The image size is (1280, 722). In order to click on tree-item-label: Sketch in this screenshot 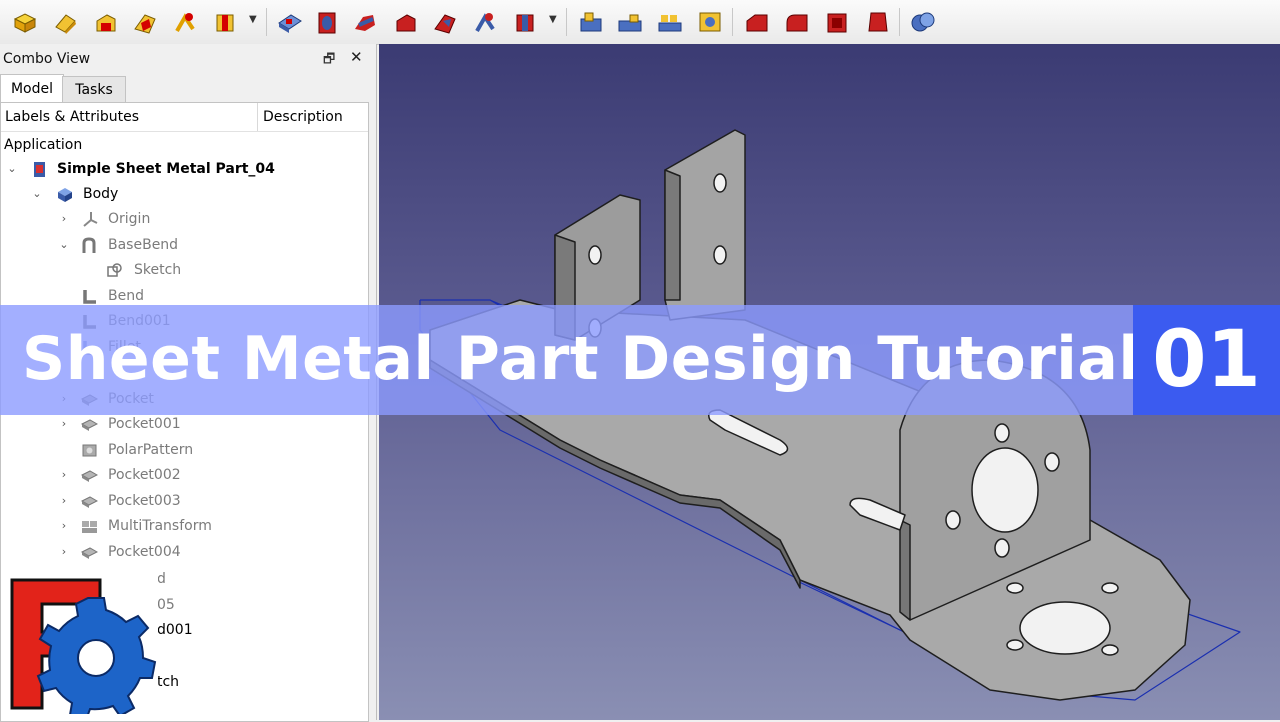, I will do `click(158, 270)`.